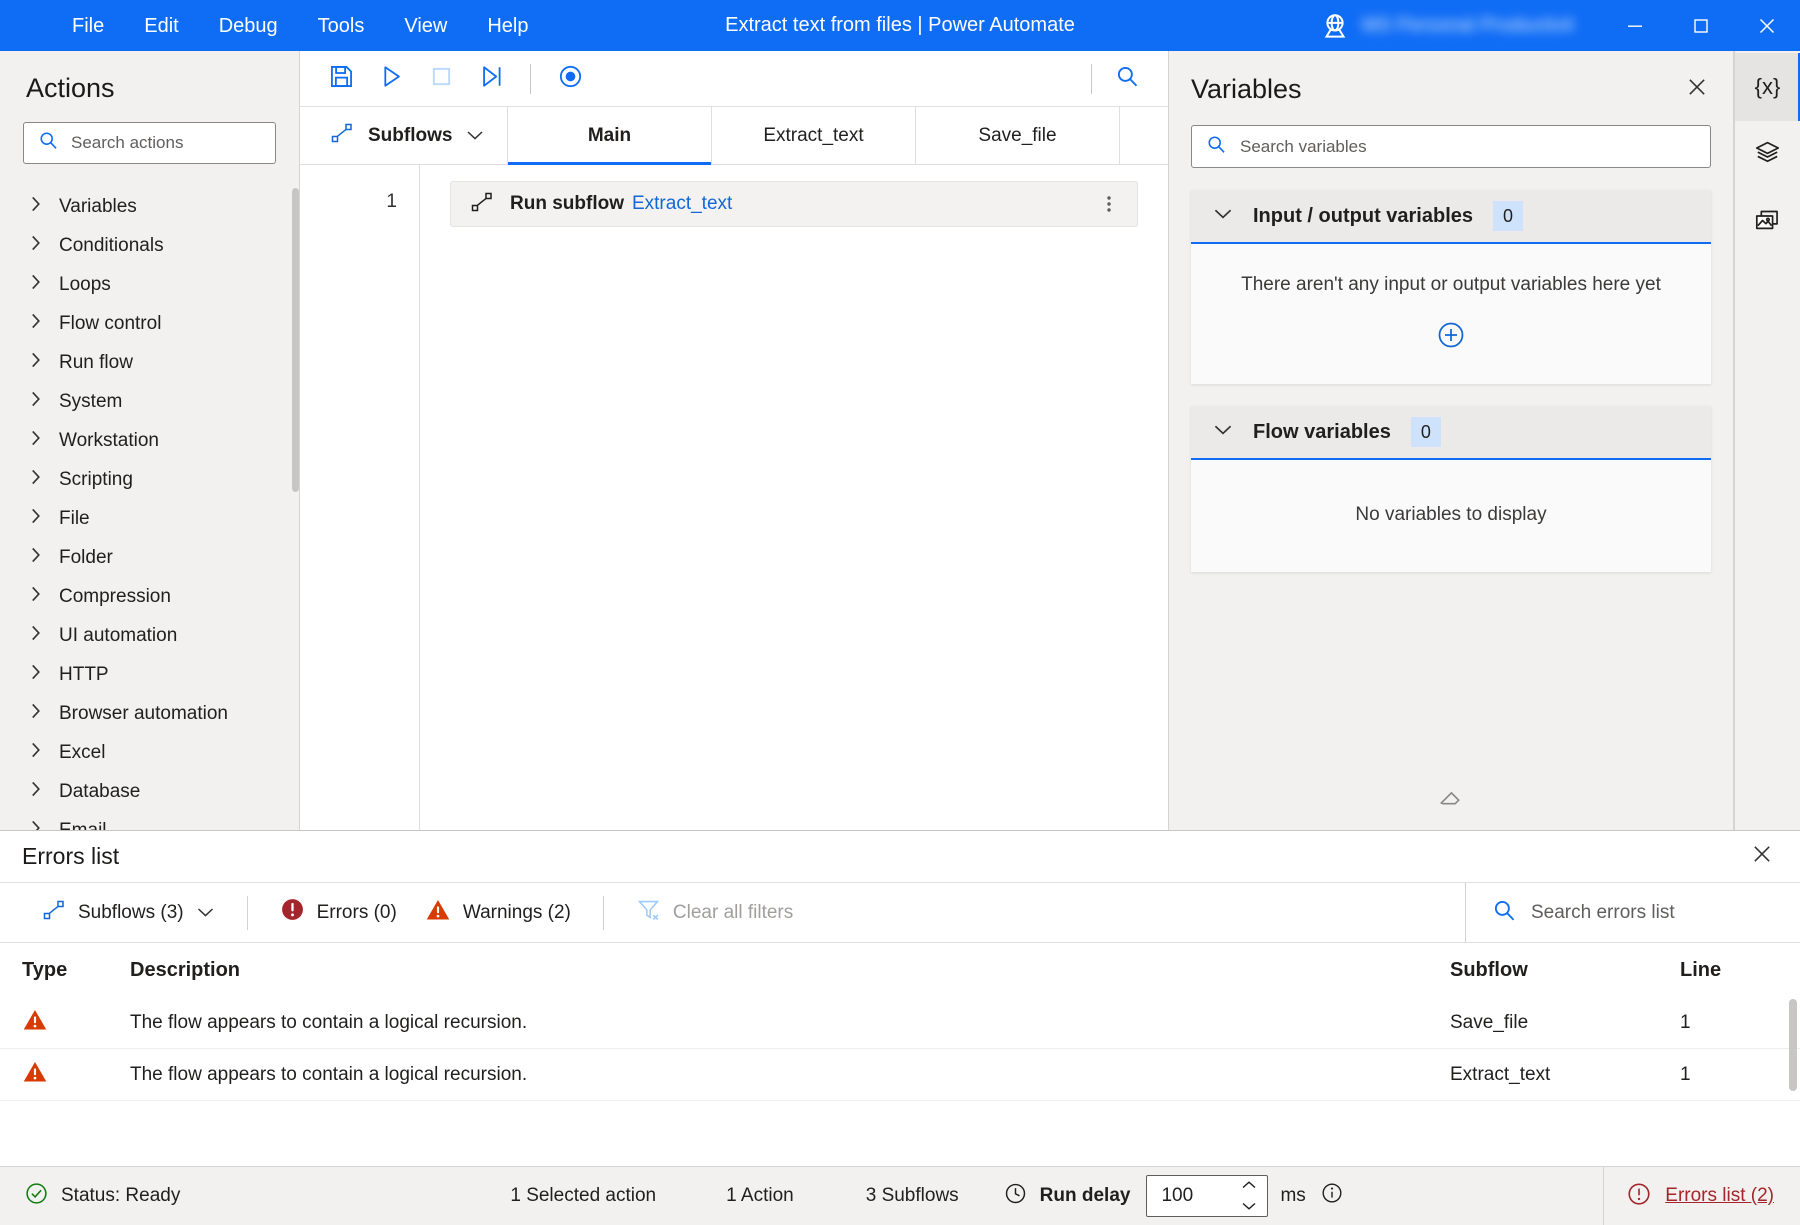  I want to click on maximize-button, so click(1701, 25).